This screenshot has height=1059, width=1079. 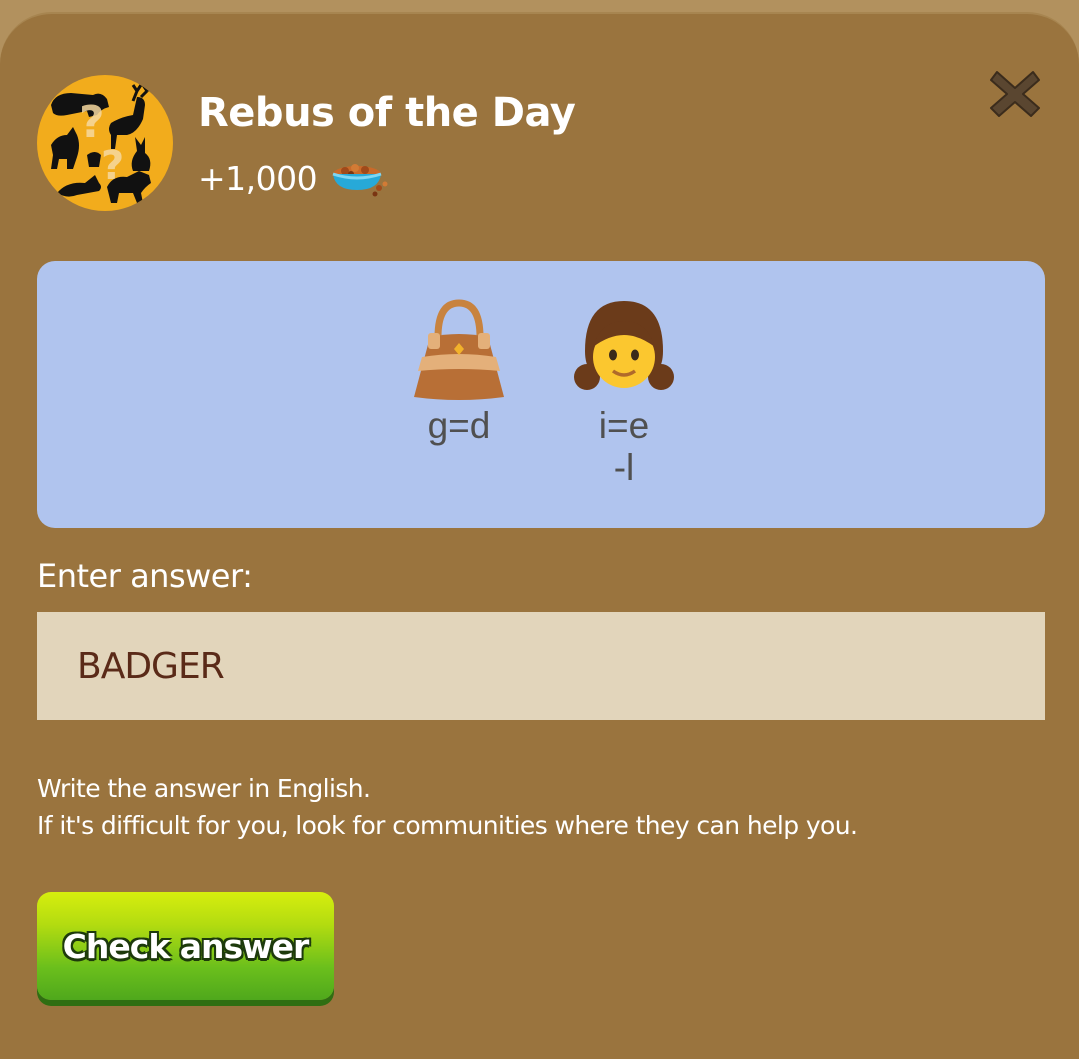 What do you see at coordinates (359, 178) in the screenshot?
I see `pet-food-bowl-icon` at bounding box center [359, 178].